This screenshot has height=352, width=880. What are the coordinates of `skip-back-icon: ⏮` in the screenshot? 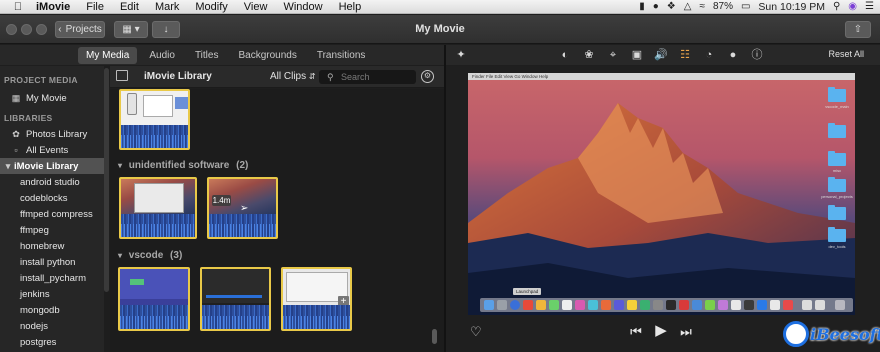 It's located at (636, 332).